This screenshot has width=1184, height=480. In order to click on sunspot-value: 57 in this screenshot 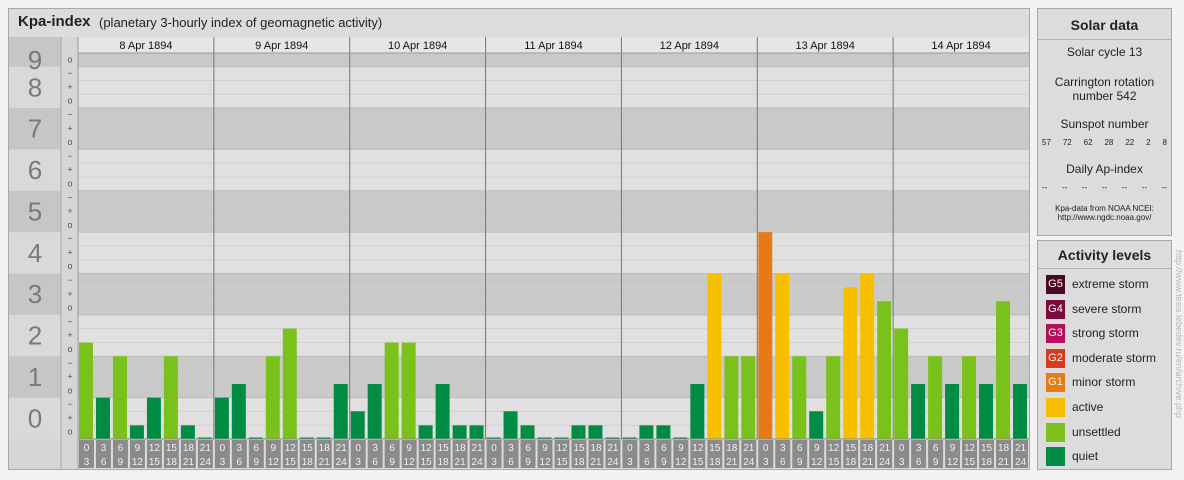, I will do `click(1046, 142)`.